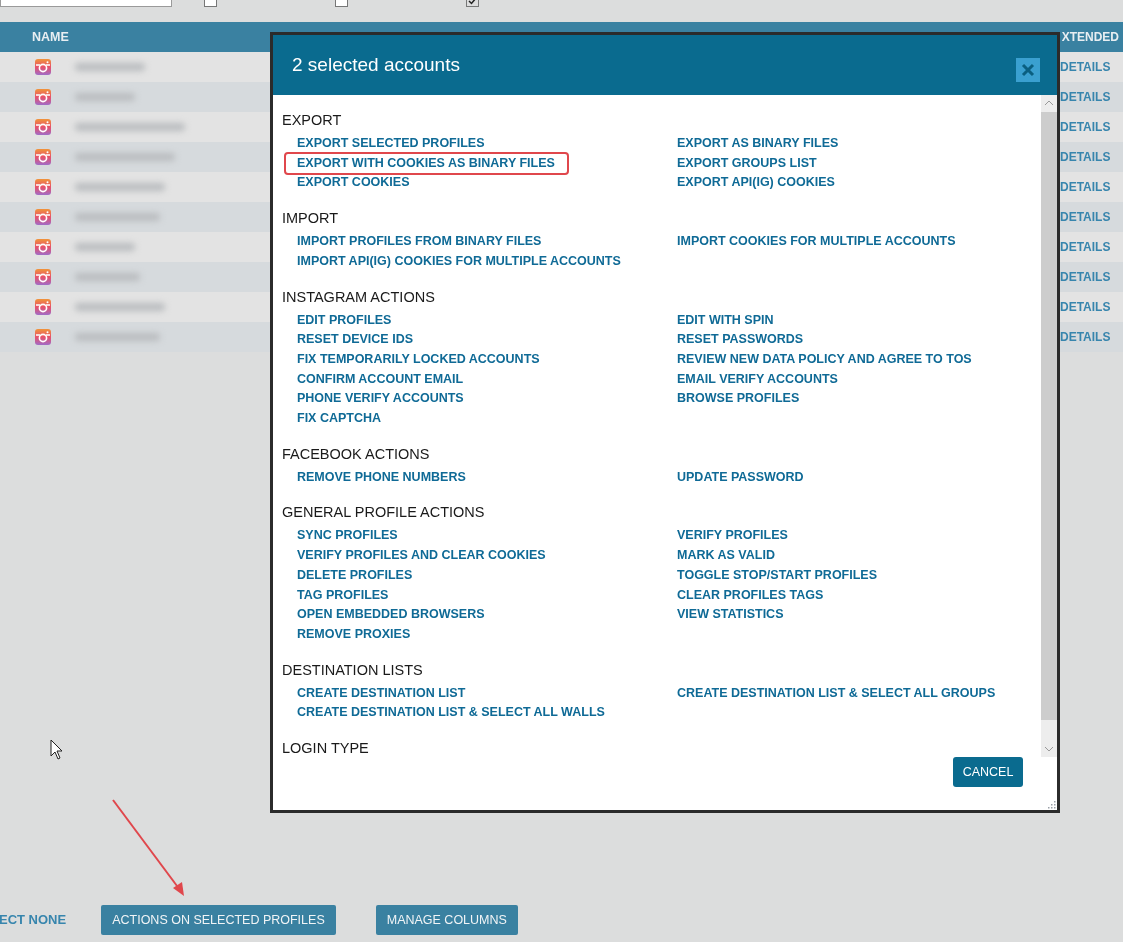  I want to click on action-link: CONFIRM ACCOUNT EMAIL, so click(380, 379).